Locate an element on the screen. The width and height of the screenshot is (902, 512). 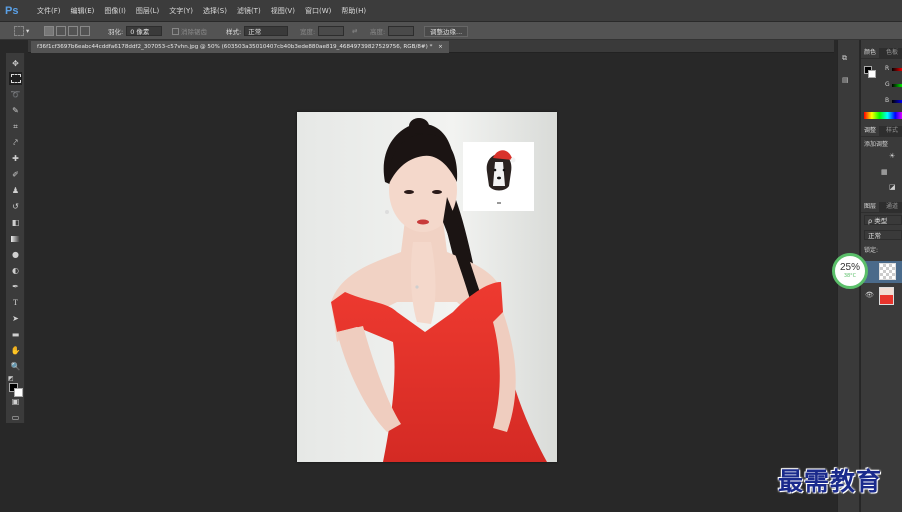
layer-row-background: 👁 is located at coordinates (881, 296).